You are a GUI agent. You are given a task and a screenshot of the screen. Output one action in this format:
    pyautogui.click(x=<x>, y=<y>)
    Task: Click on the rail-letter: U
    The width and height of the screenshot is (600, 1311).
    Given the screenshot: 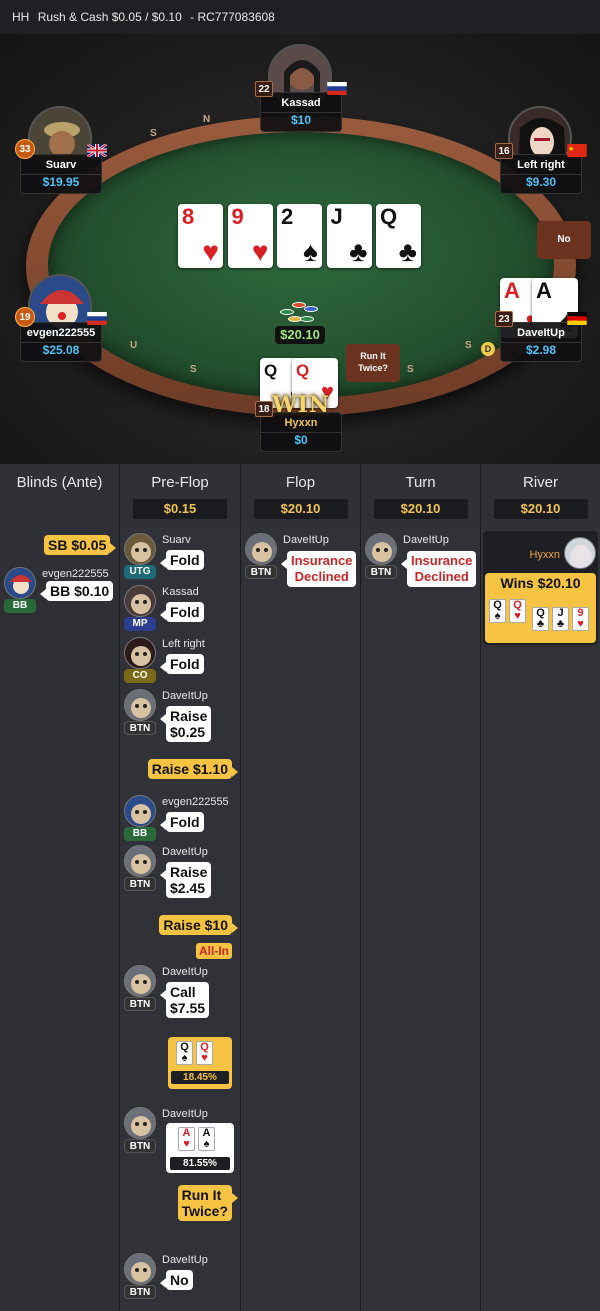 What is the action you would take?
    pyautogui.click(x=134, y=345)
    